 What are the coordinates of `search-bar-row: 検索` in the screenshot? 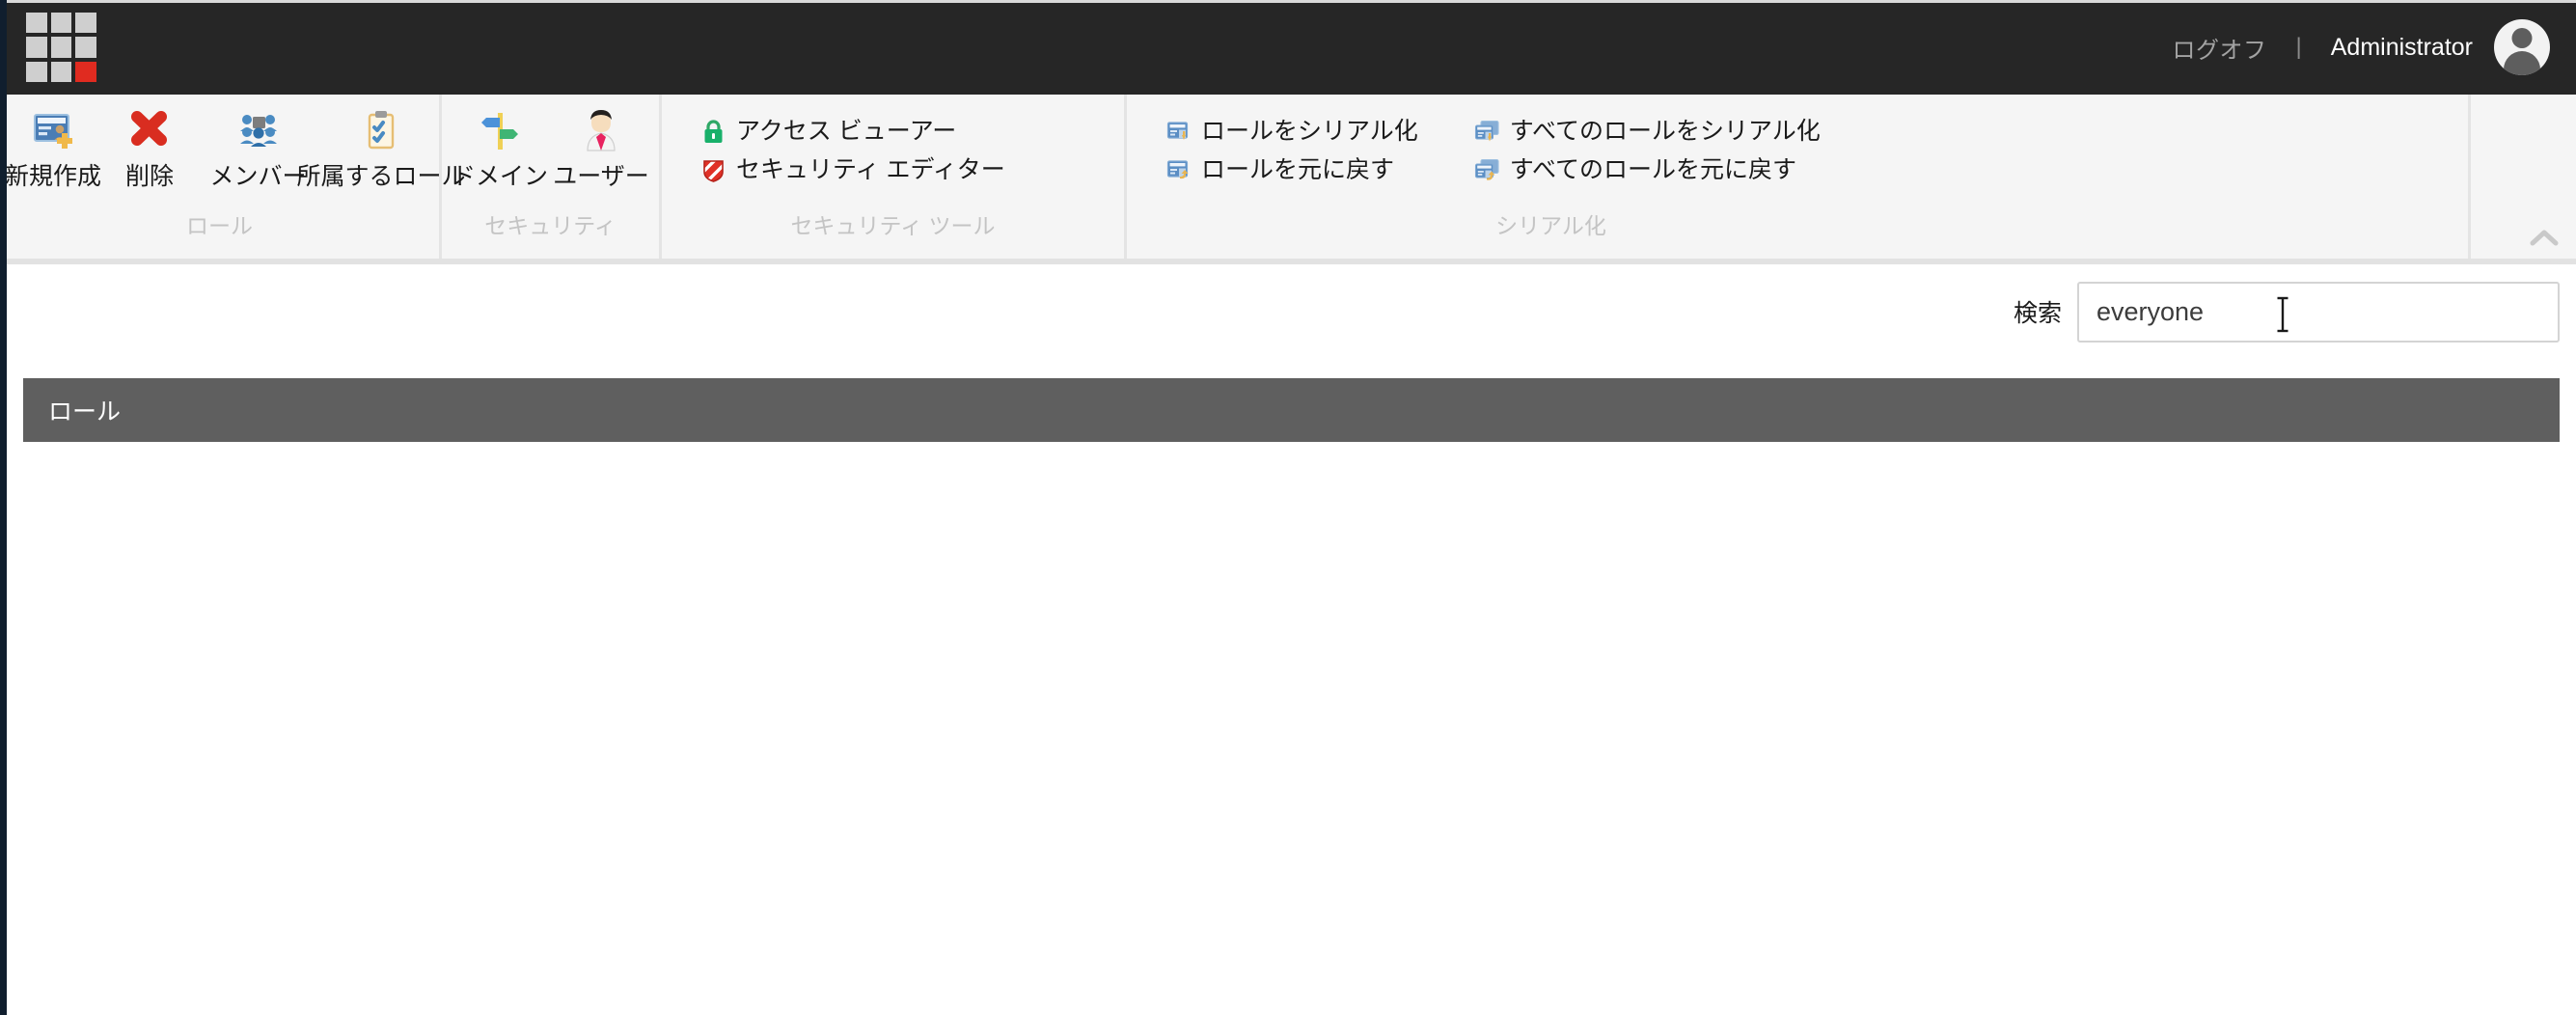 It's located at (1292, 311).